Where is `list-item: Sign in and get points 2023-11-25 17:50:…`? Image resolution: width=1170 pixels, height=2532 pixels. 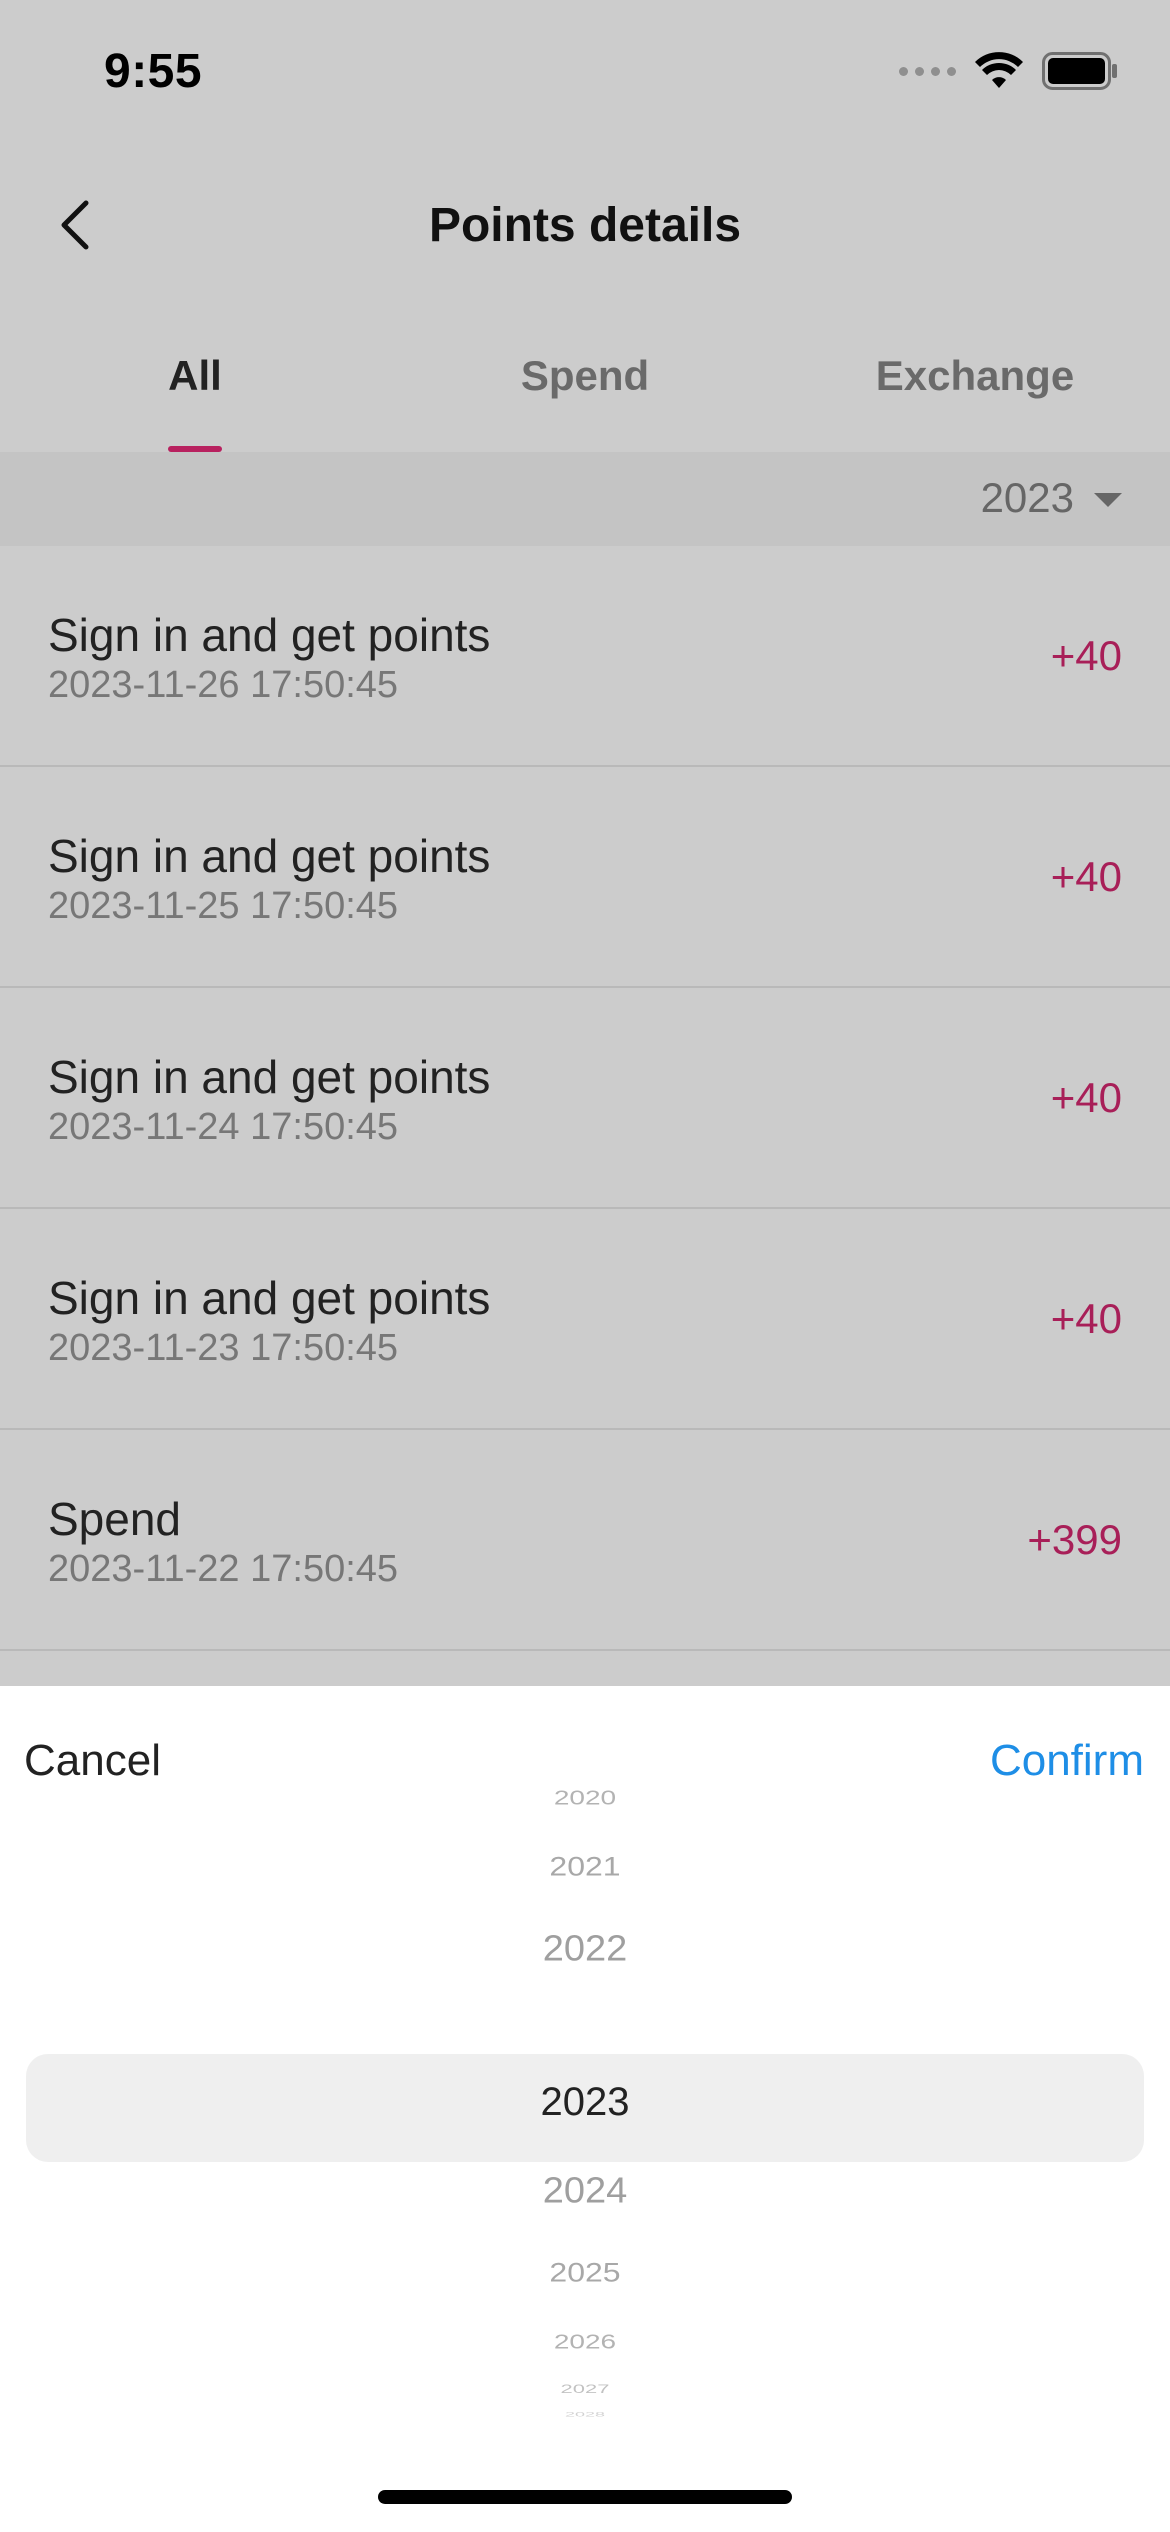 list-item: Sign in and get points 2023-11-25 17:50:… is located at coordinates (585, 877).